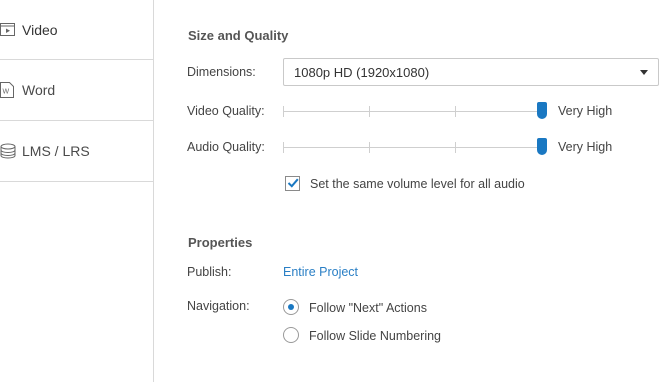 The image size is (667, 382). What do you see at coordinates (218, 306) in the screenshot?
I see `navigation-label: Navigation:` at bounding box center [218, 306].